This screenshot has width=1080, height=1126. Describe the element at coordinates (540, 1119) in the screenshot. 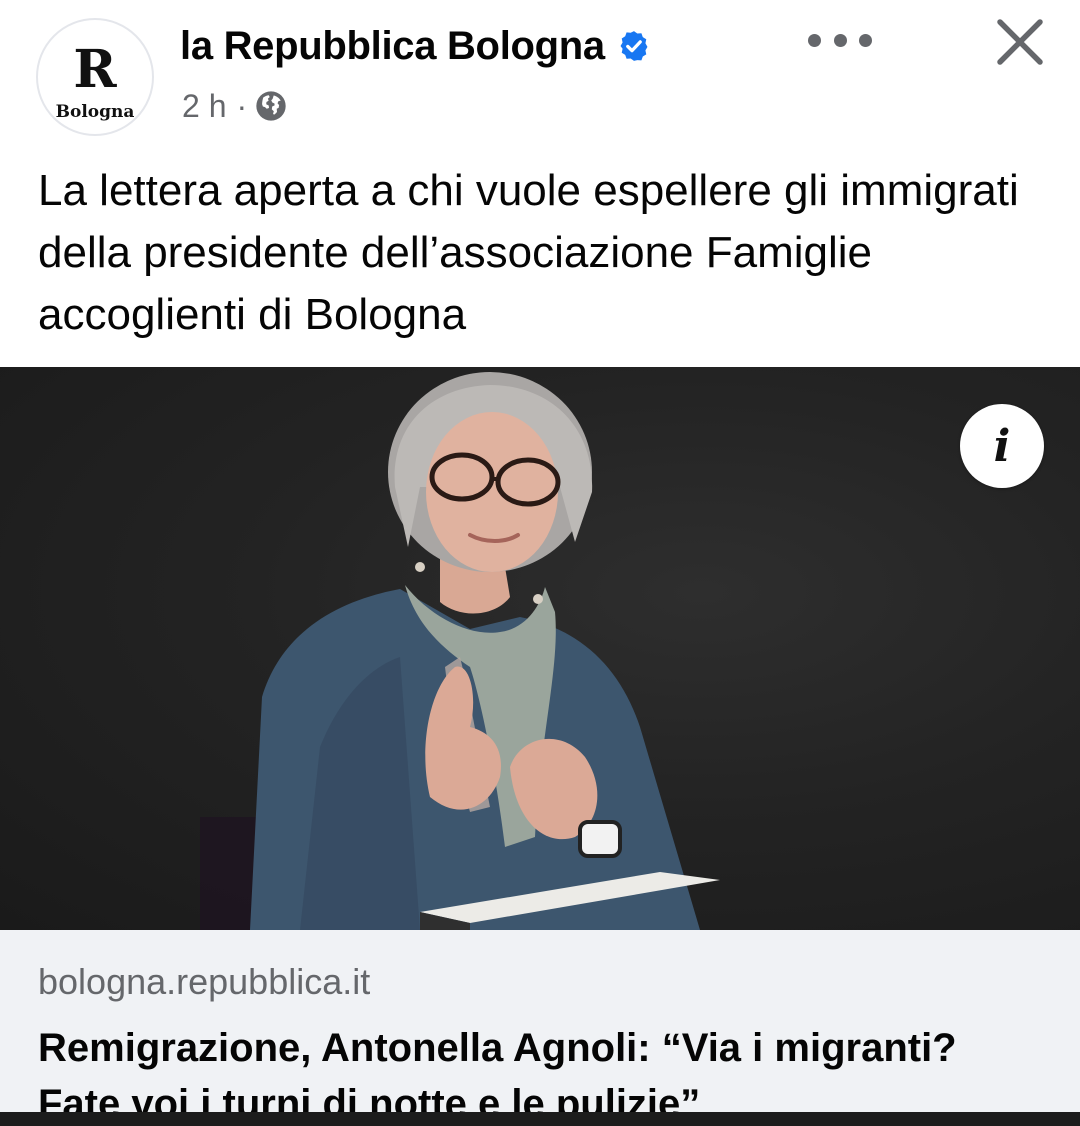

I see `bottom-edge` at that location.